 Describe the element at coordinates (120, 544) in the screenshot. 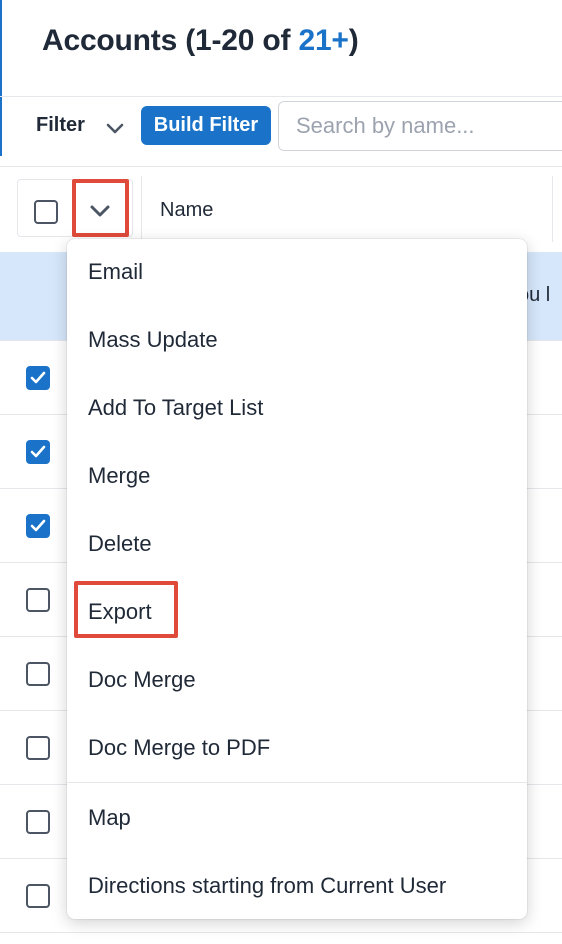

I see `menu-item-delete: Delete` at that location.